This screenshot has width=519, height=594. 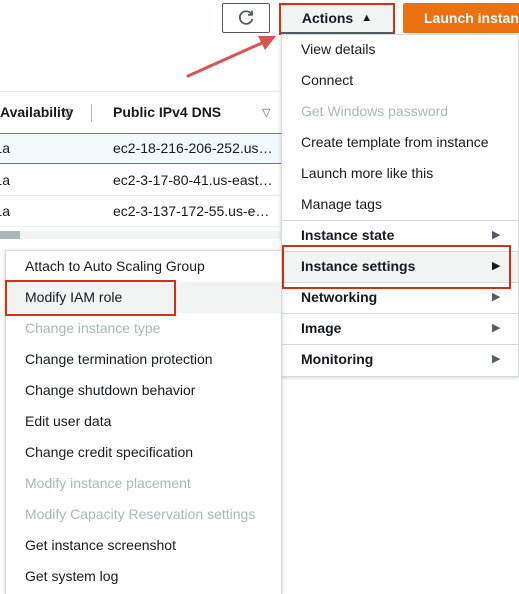 What do you see at coordinates (100, 545) in the screenshot?
I see `submenu-item-get-instance-screenshot: Get instance screenshot` at bounding box center [100, 545].